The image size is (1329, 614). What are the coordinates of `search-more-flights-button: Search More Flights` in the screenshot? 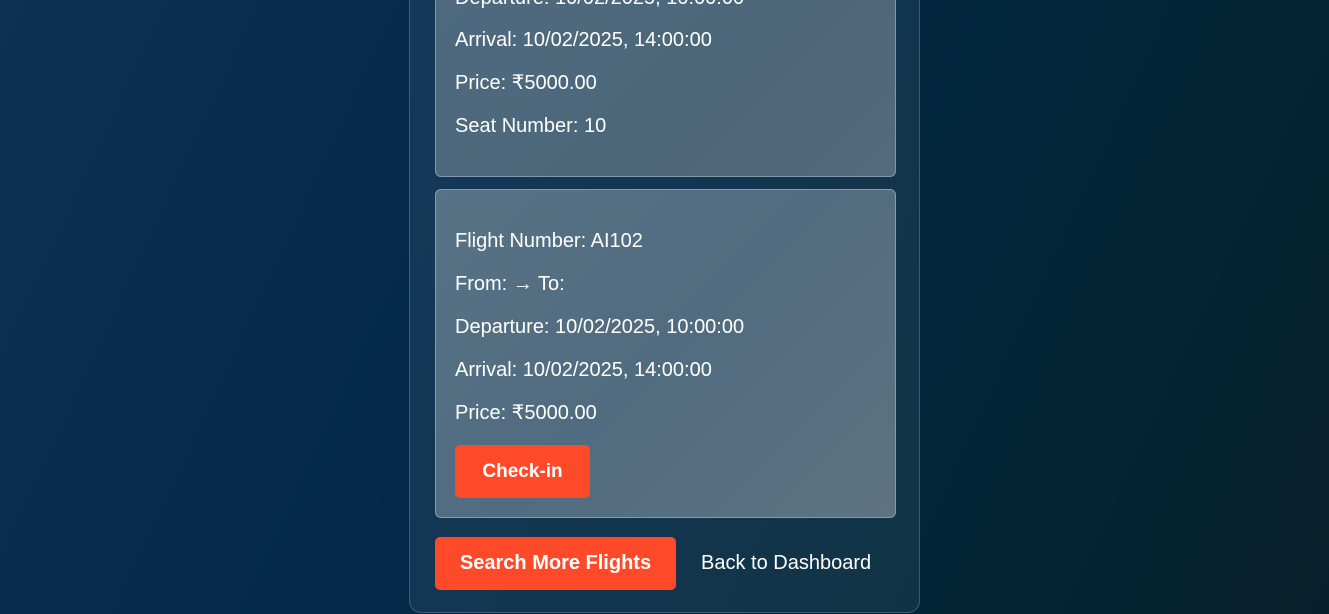 It's located at (555, 563).